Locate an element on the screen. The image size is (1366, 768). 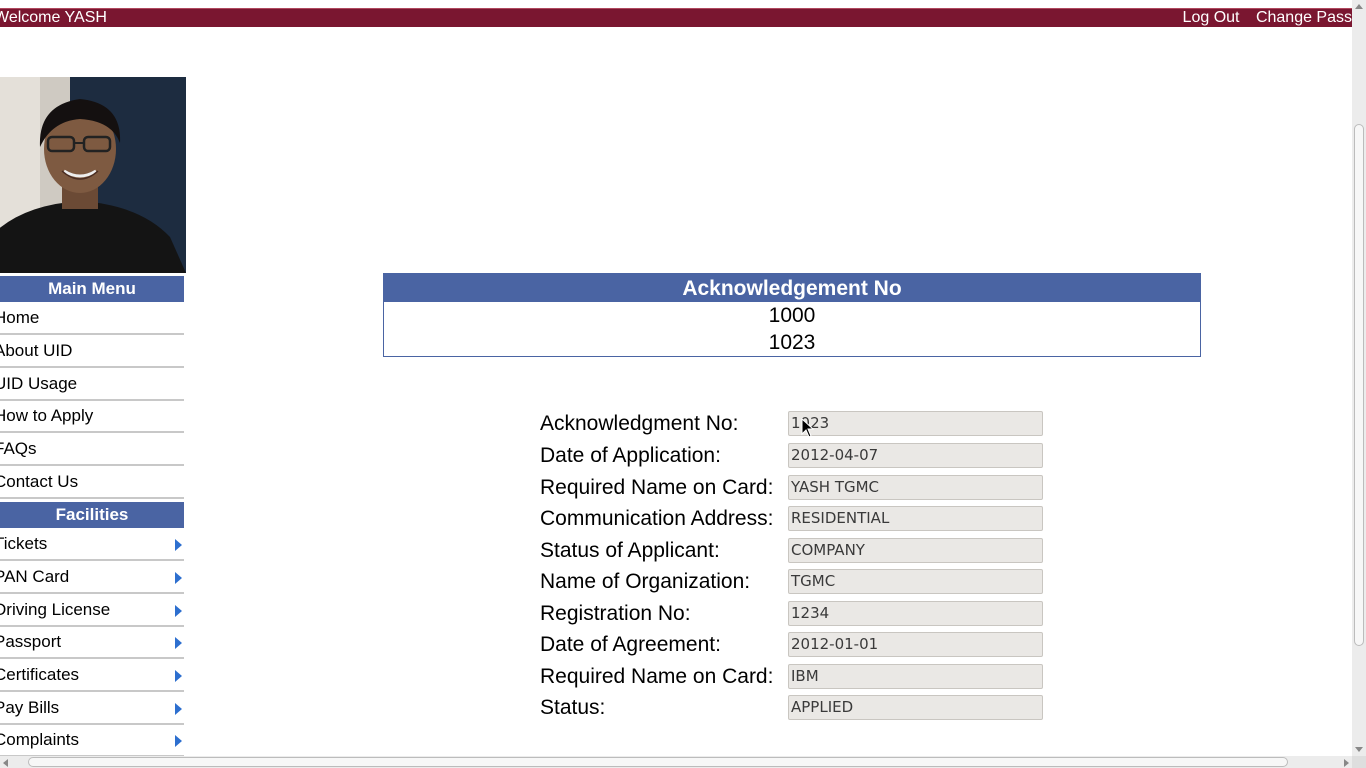
status-label: Status: is located at coordinates (573, 707).